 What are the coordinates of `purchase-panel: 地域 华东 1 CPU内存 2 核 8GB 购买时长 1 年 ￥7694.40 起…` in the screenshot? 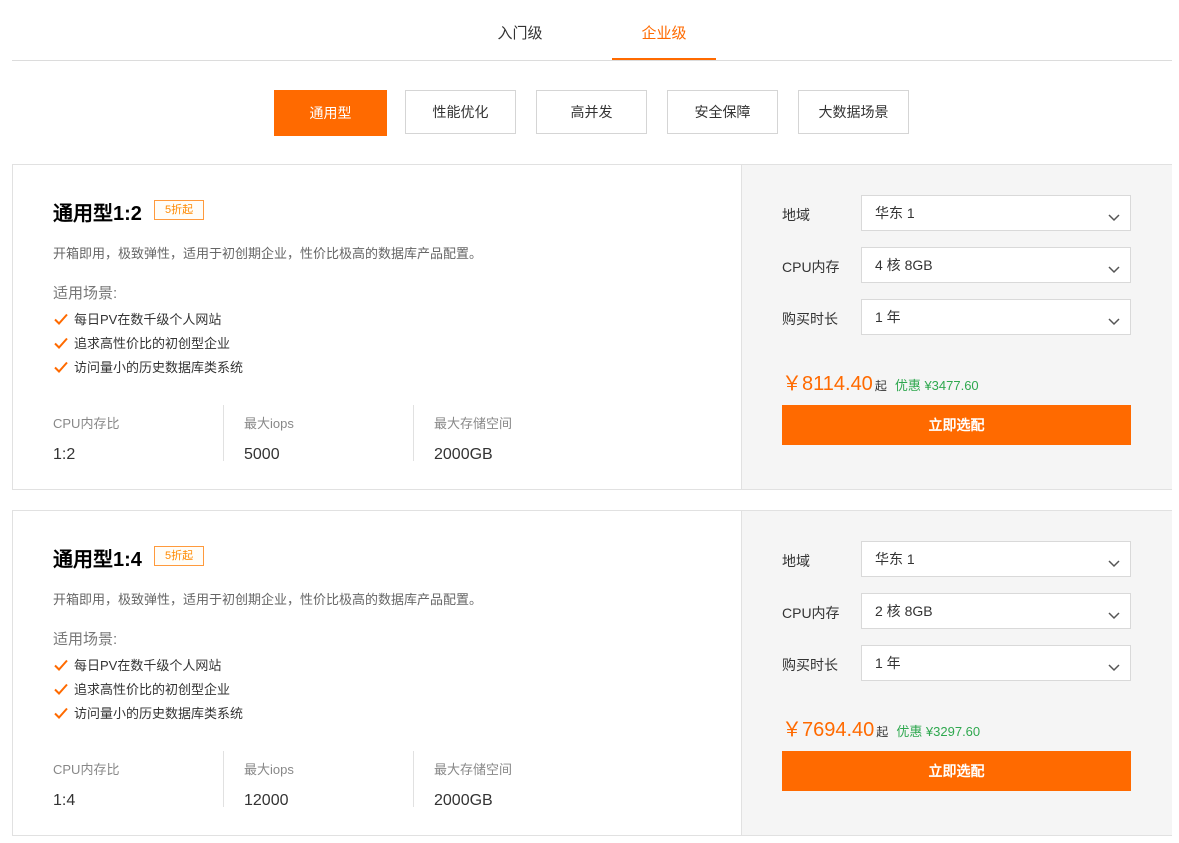 It's located at (956, 673).